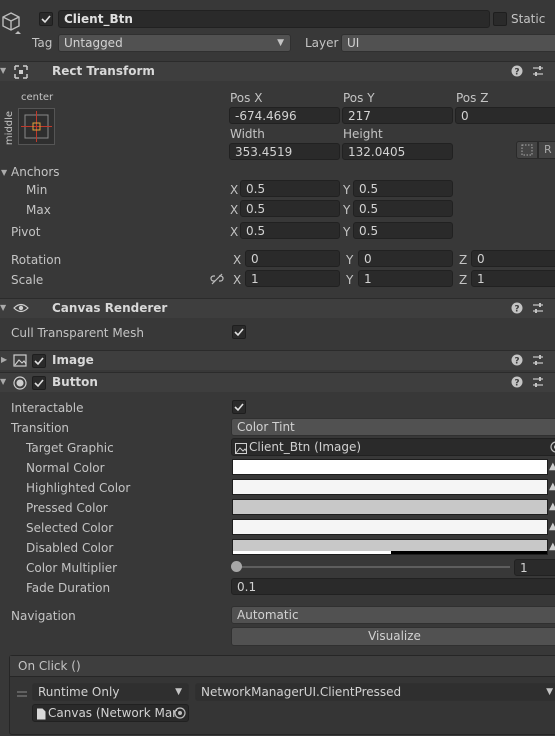 The height and width of the screenshot is (736, 555). What do you see at coordinates (43, 616) in the screenshot?
I see `navigation-label: Navigation` at bounding box center [43, 616].